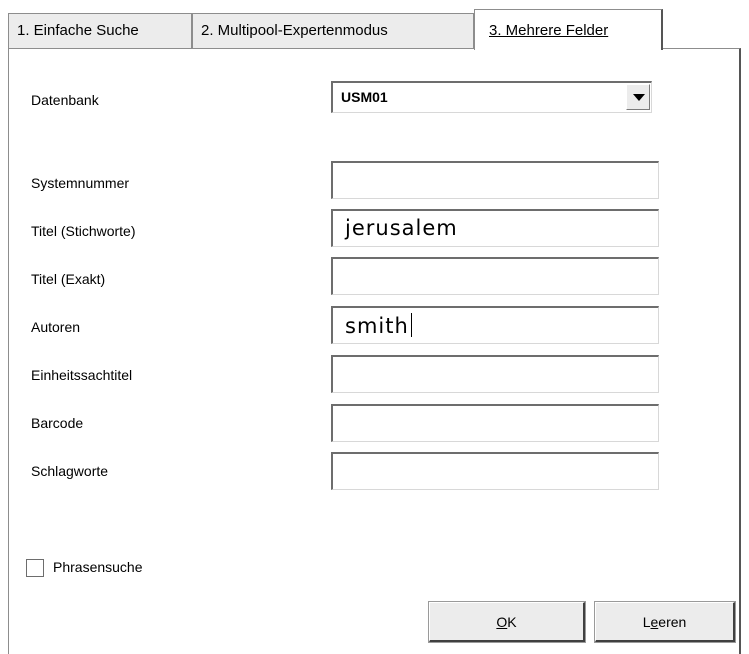 Image resolution: width=749 pixels, height=654 pixels. Describe the element at coordinates (333, 31) in the screenshot. I see `tab-multipool-expertenmodus: 2. Multipool-Expertenmodus` at that location.